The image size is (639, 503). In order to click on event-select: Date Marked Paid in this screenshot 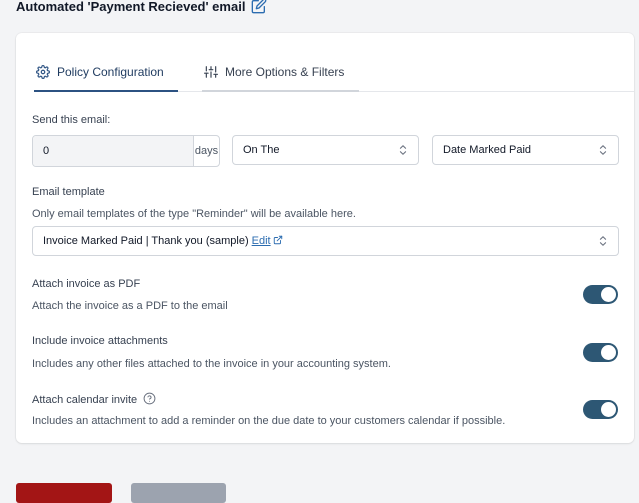, I will do `click(525, 150)`.